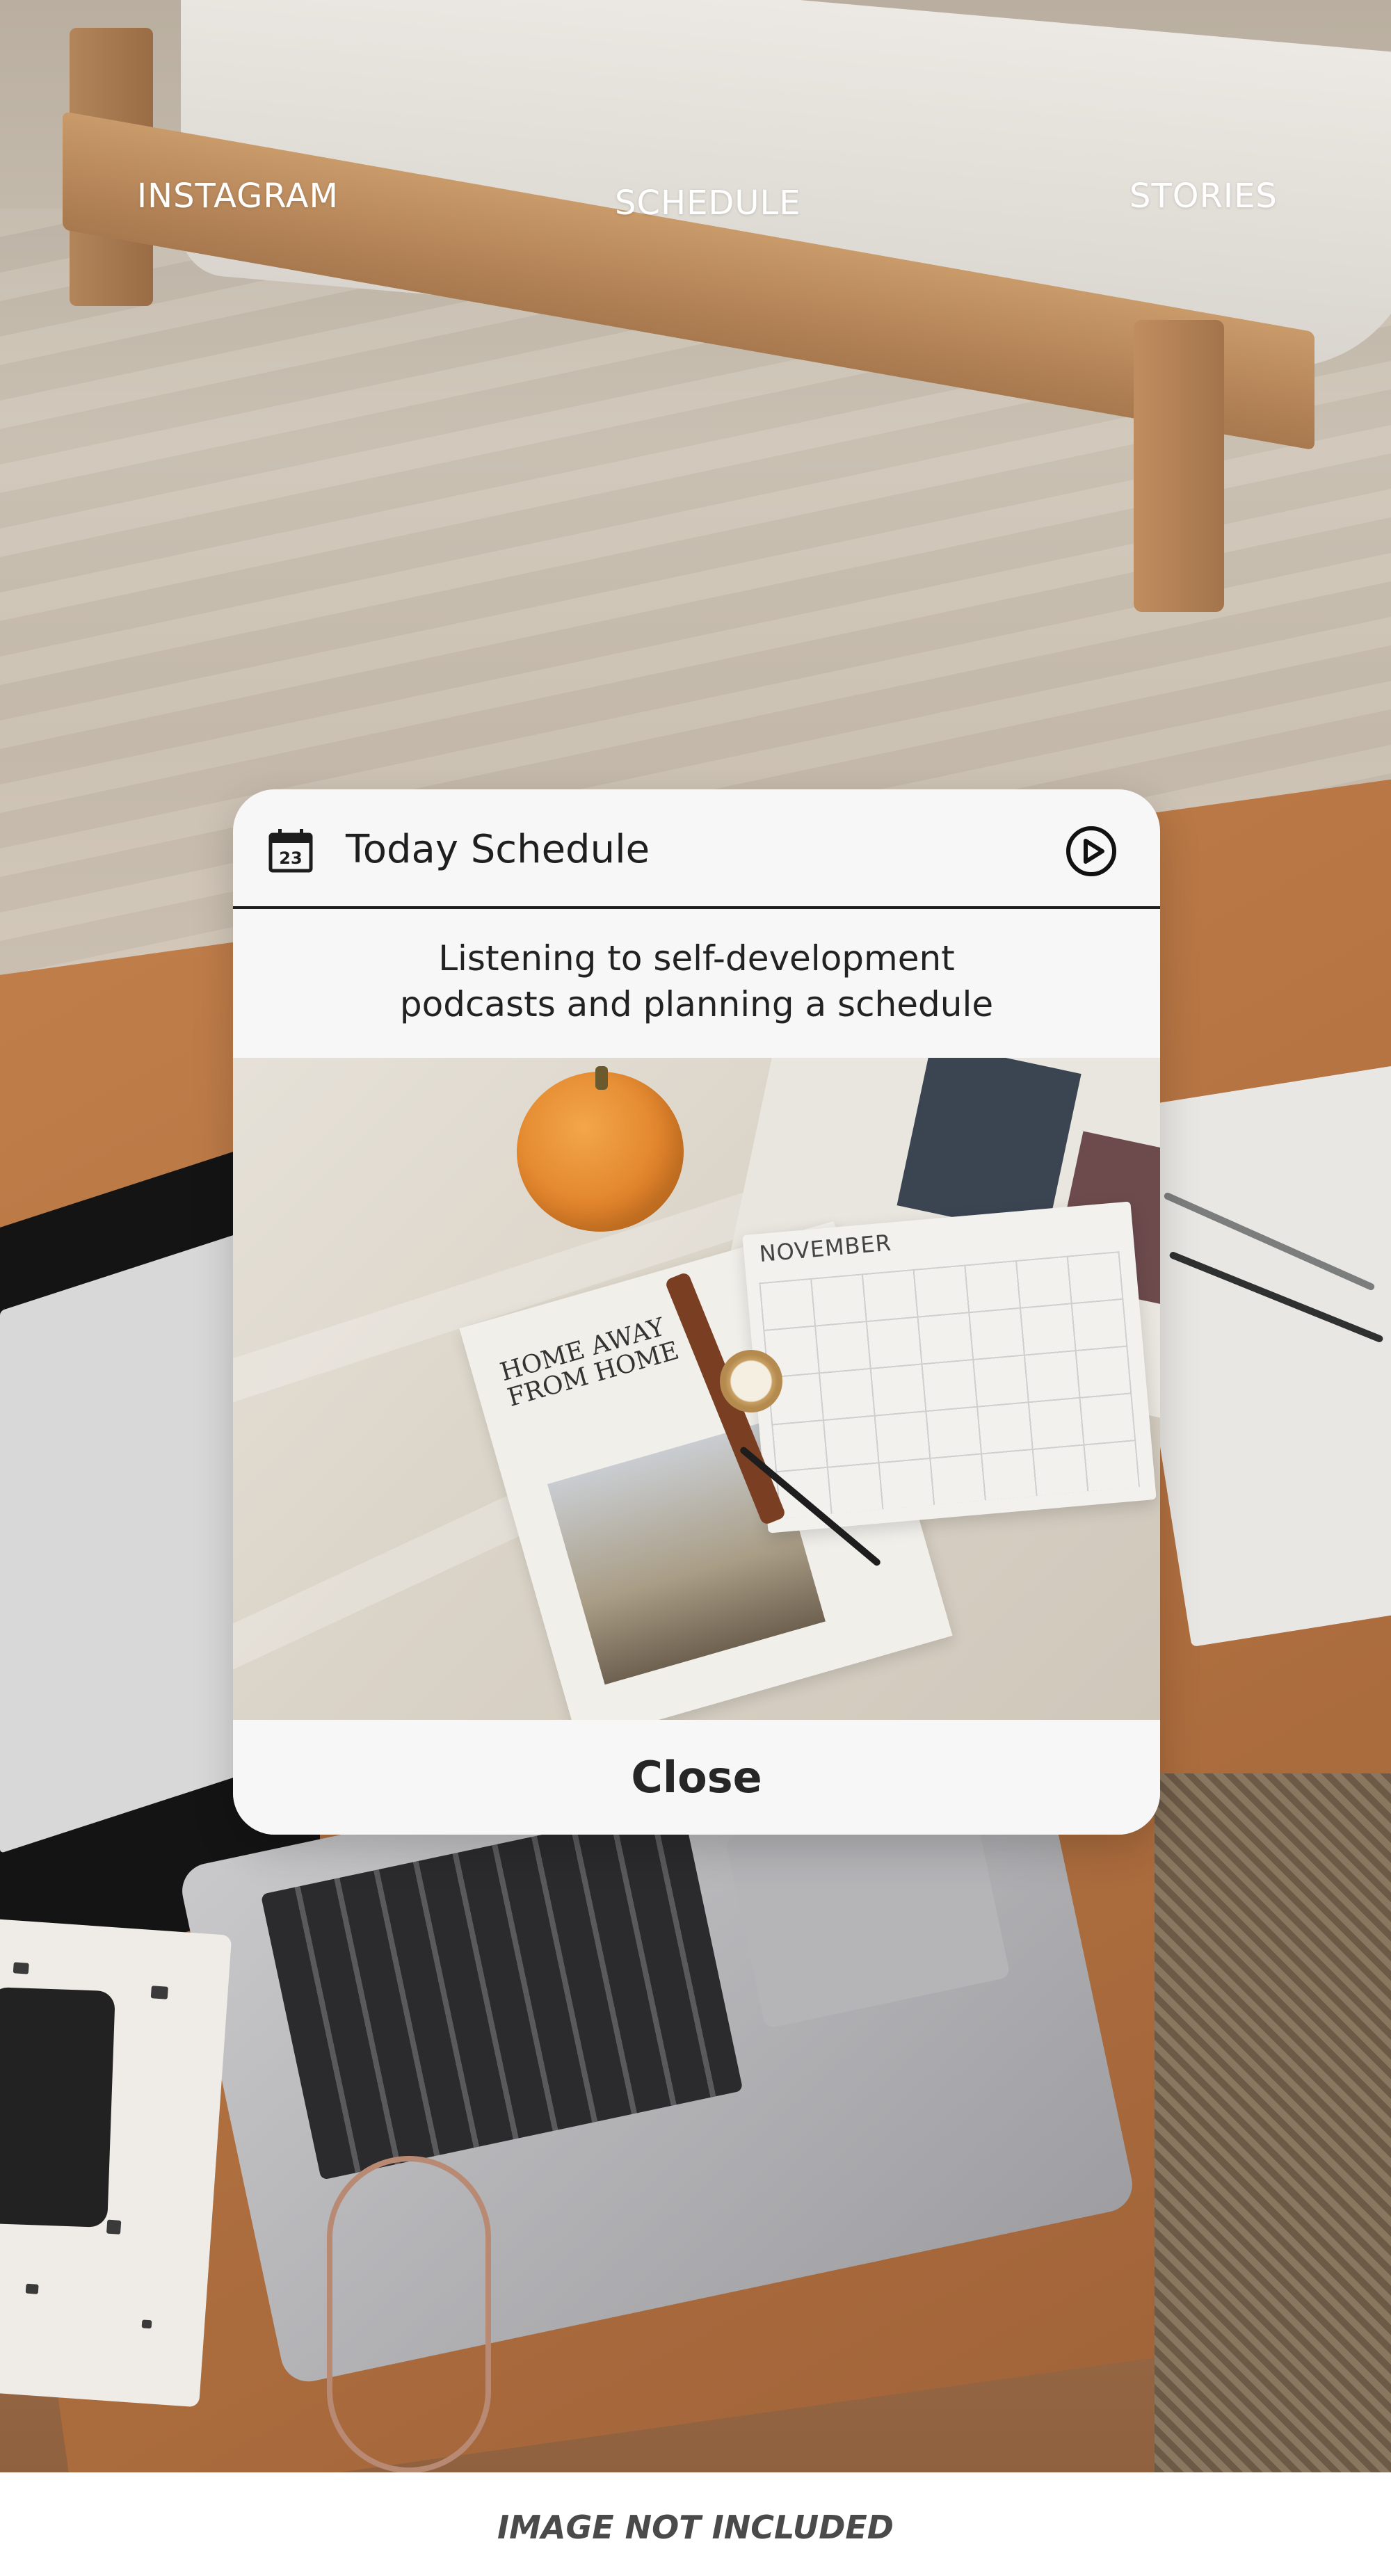 This screenshot has width=1391, height=2576. I want to click on nav-item-instagram: INSTAGRAM, so click(238, 197).